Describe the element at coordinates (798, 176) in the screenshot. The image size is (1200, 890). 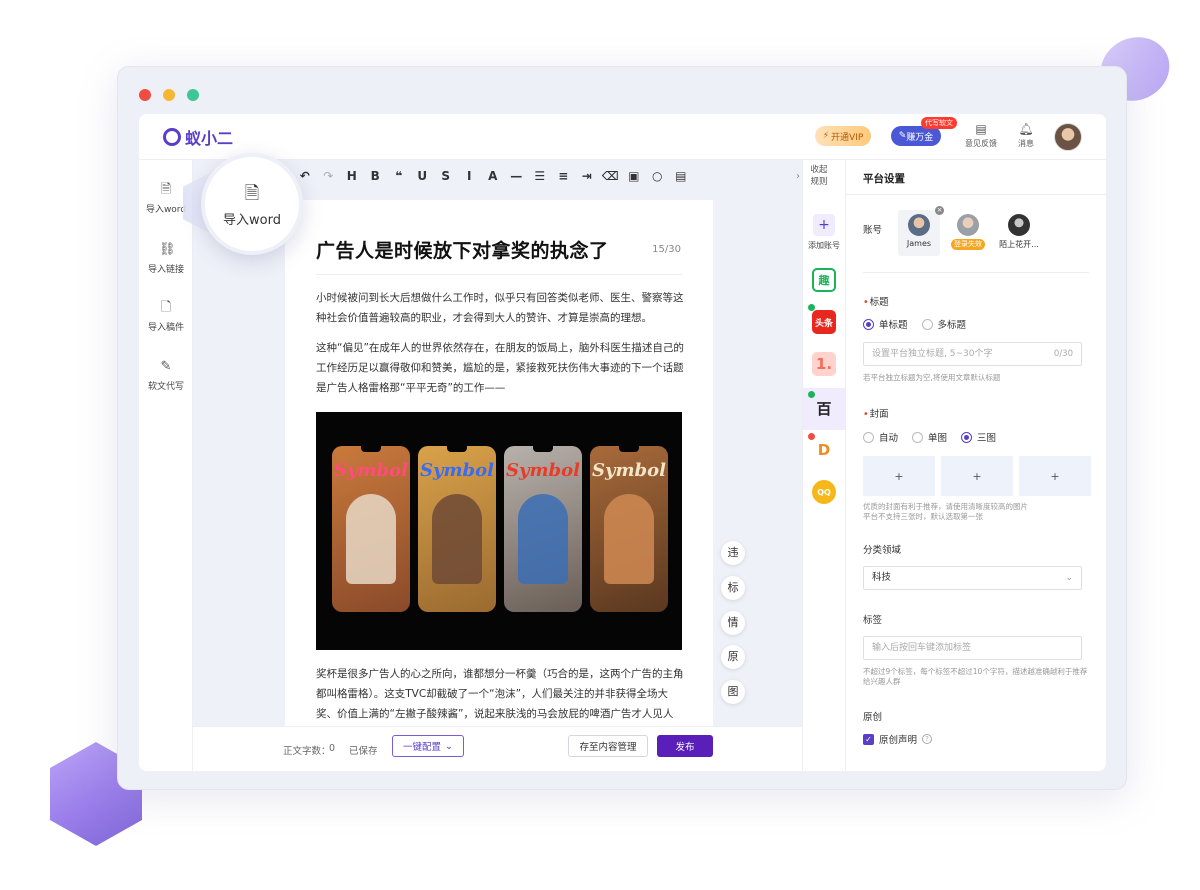
I see `chevron-right-icon: ›` at that location.